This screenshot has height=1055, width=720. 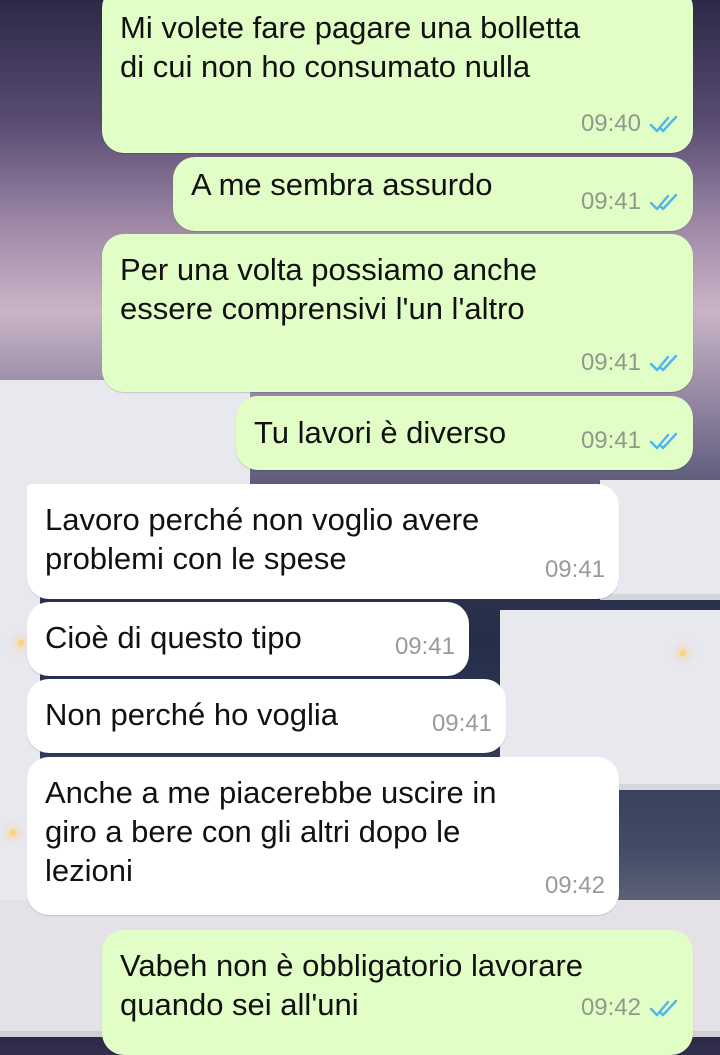 I want to click on message-bubble-incoming: Cioè di questo tipo 09:41, so click(x=248, y=639).